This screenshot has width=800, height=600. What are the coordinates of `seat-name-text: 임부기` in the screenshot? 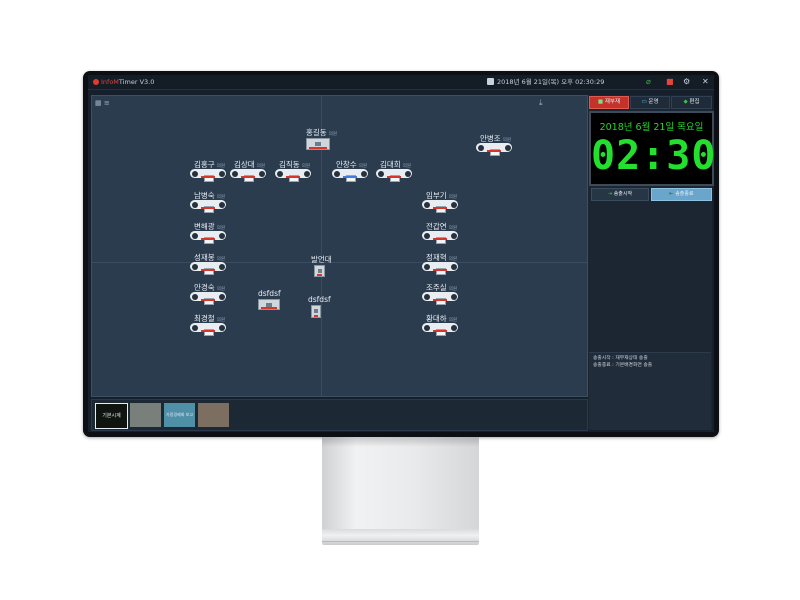 It's located at (436, 195).